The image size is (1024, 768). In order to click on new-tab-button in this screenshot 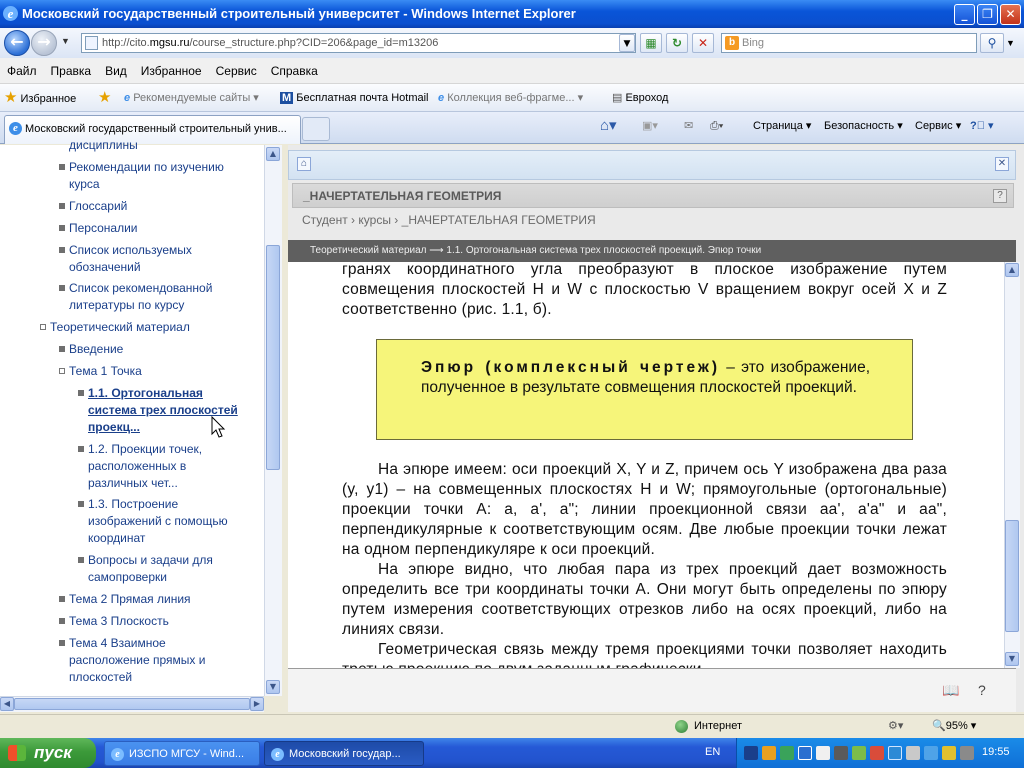, I will do `click(316, 129)`.